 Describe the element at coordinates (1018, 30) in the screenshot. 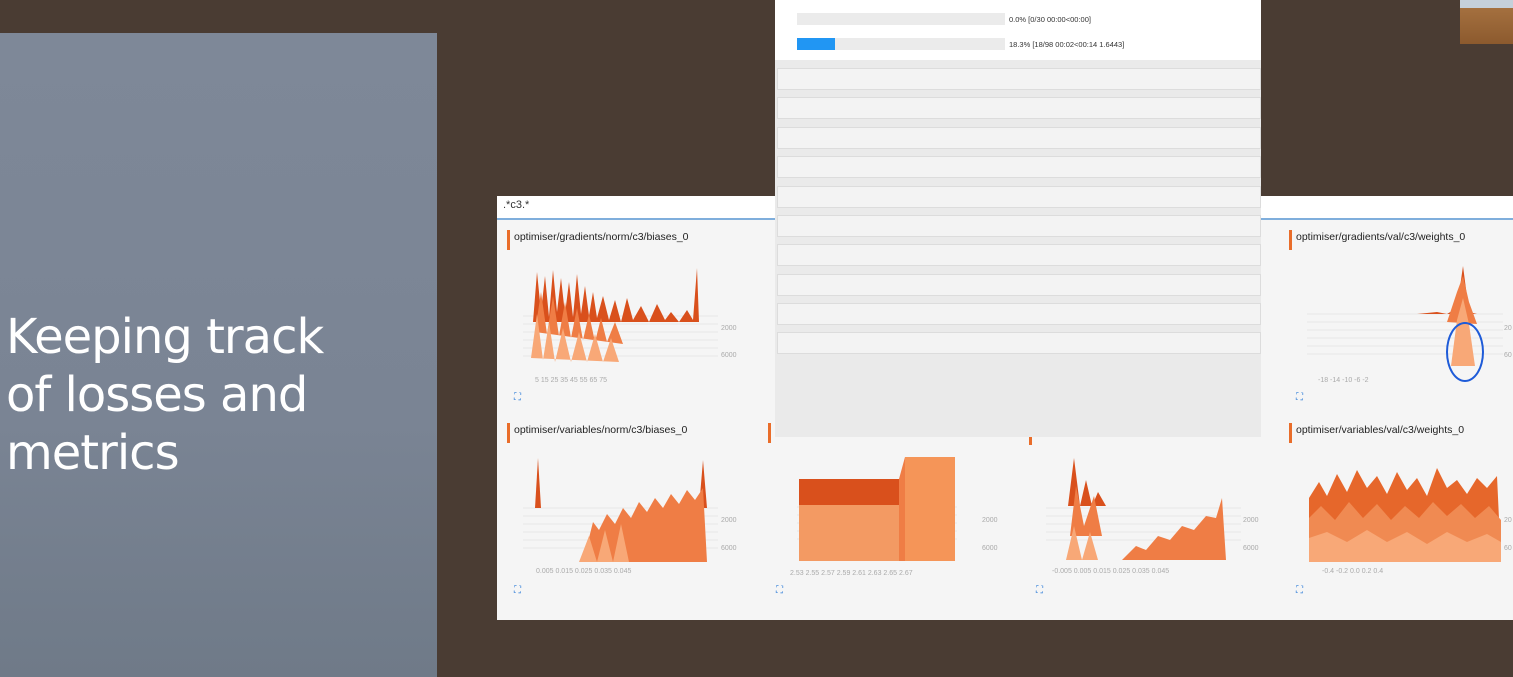

I see `progress-bars-area` at that location.